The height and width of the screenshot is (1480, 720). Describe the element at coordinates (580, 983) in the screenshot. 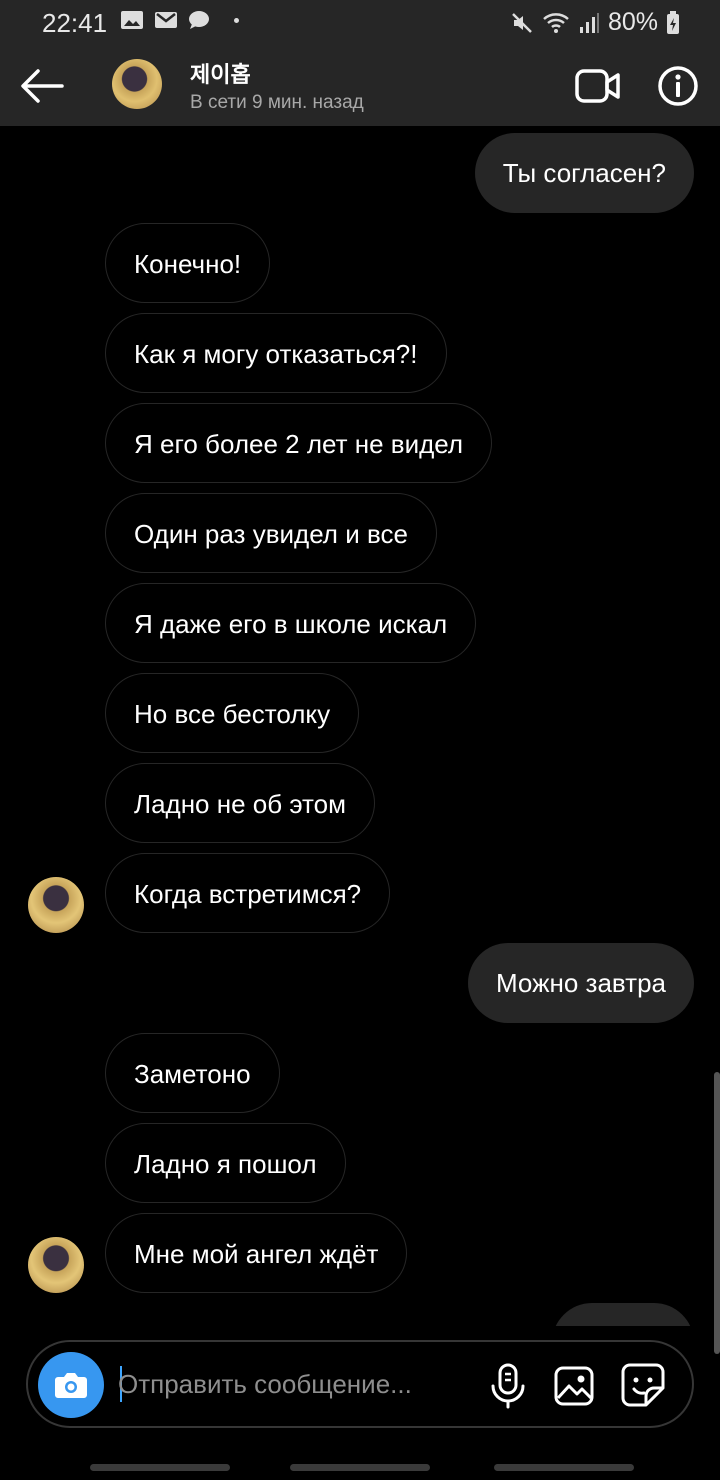

I see `message-outgoing: Можно завтра` at that location.